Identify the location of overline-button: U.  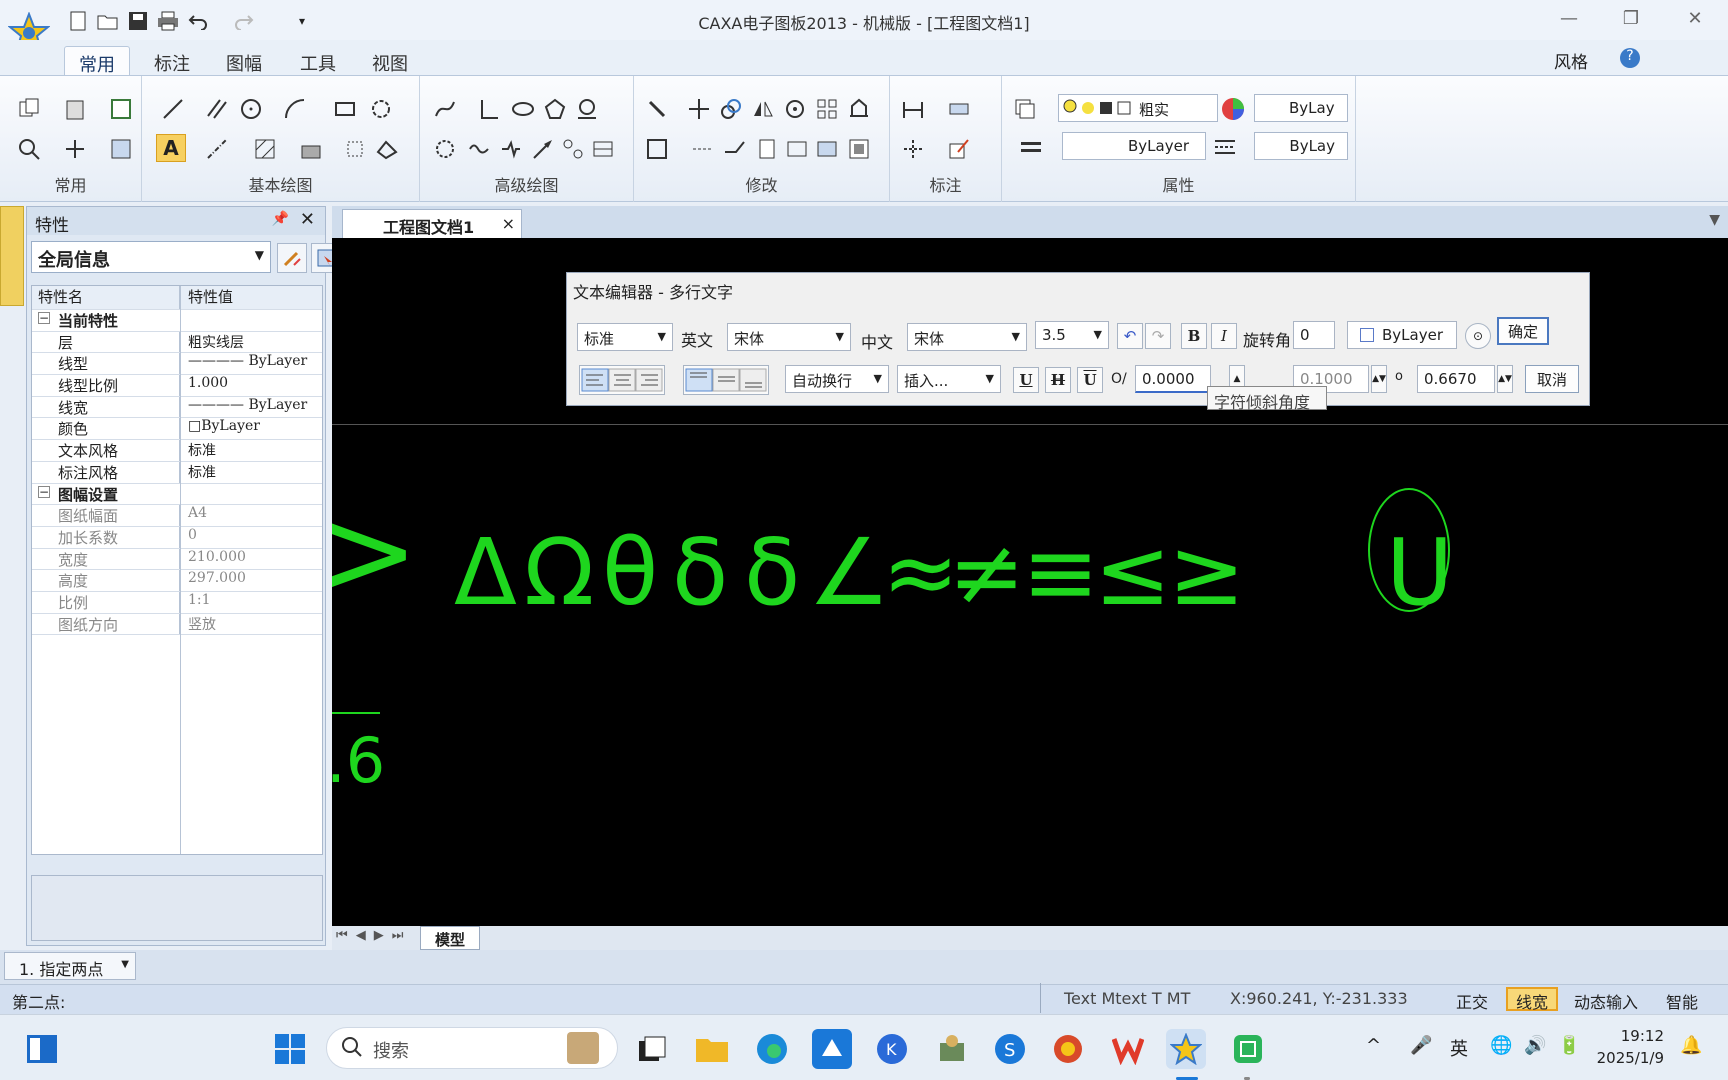
(1090, 380).